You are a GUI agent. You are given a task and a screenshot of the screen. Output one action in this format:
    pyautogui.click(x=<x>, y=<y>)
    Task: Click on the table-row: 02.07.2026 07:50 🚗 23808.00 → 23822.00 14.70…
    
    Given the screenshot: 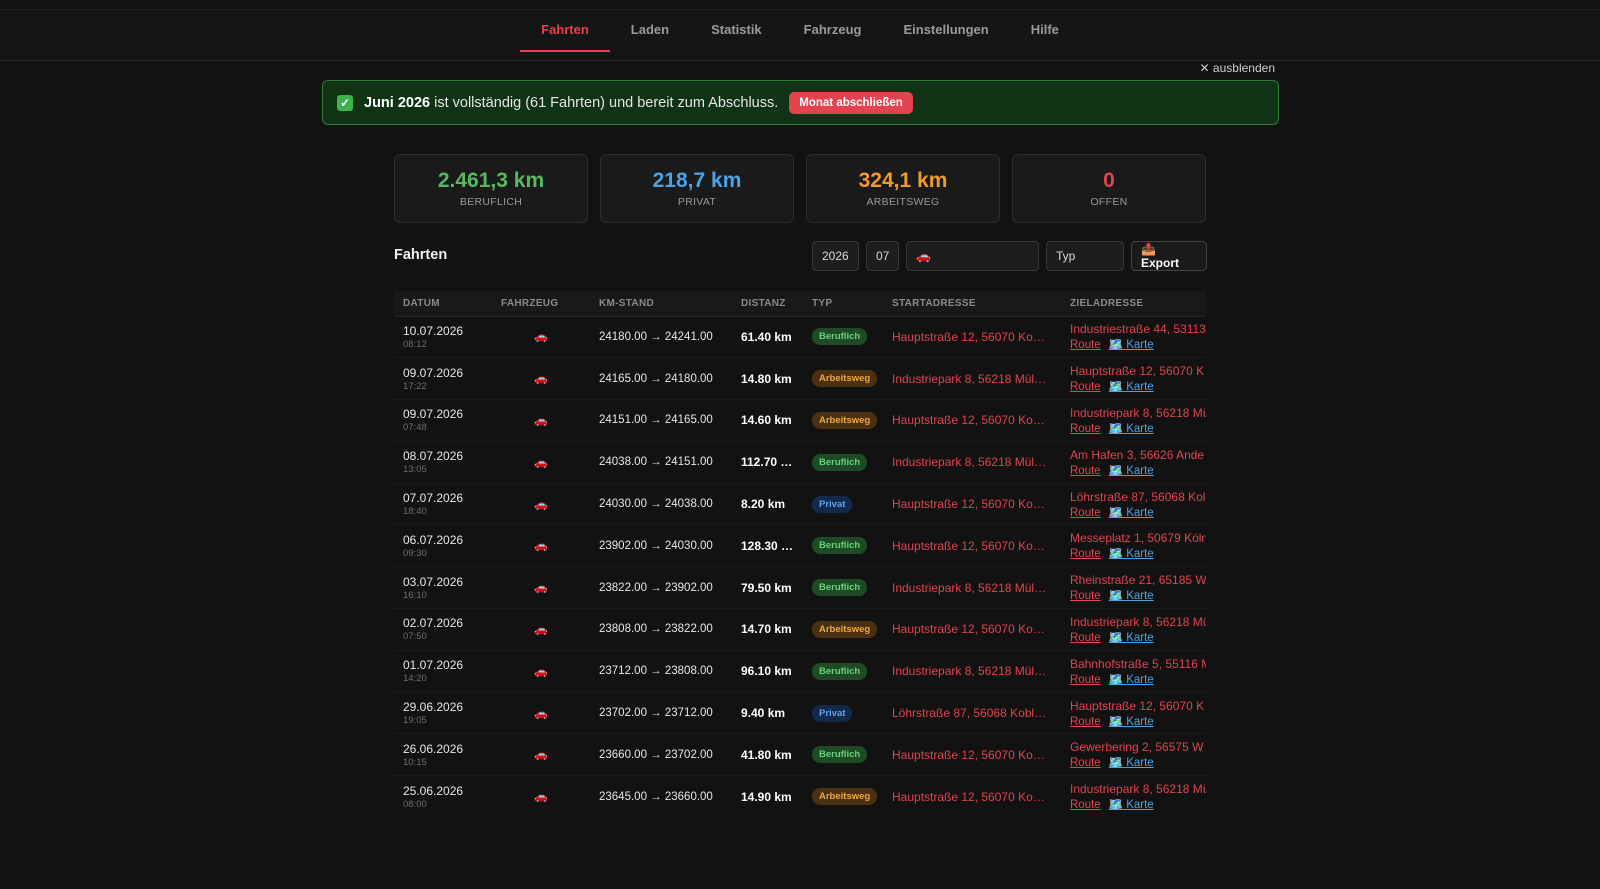 What is the action you would take?
    pyautogui.click(x=800, y=629)
    